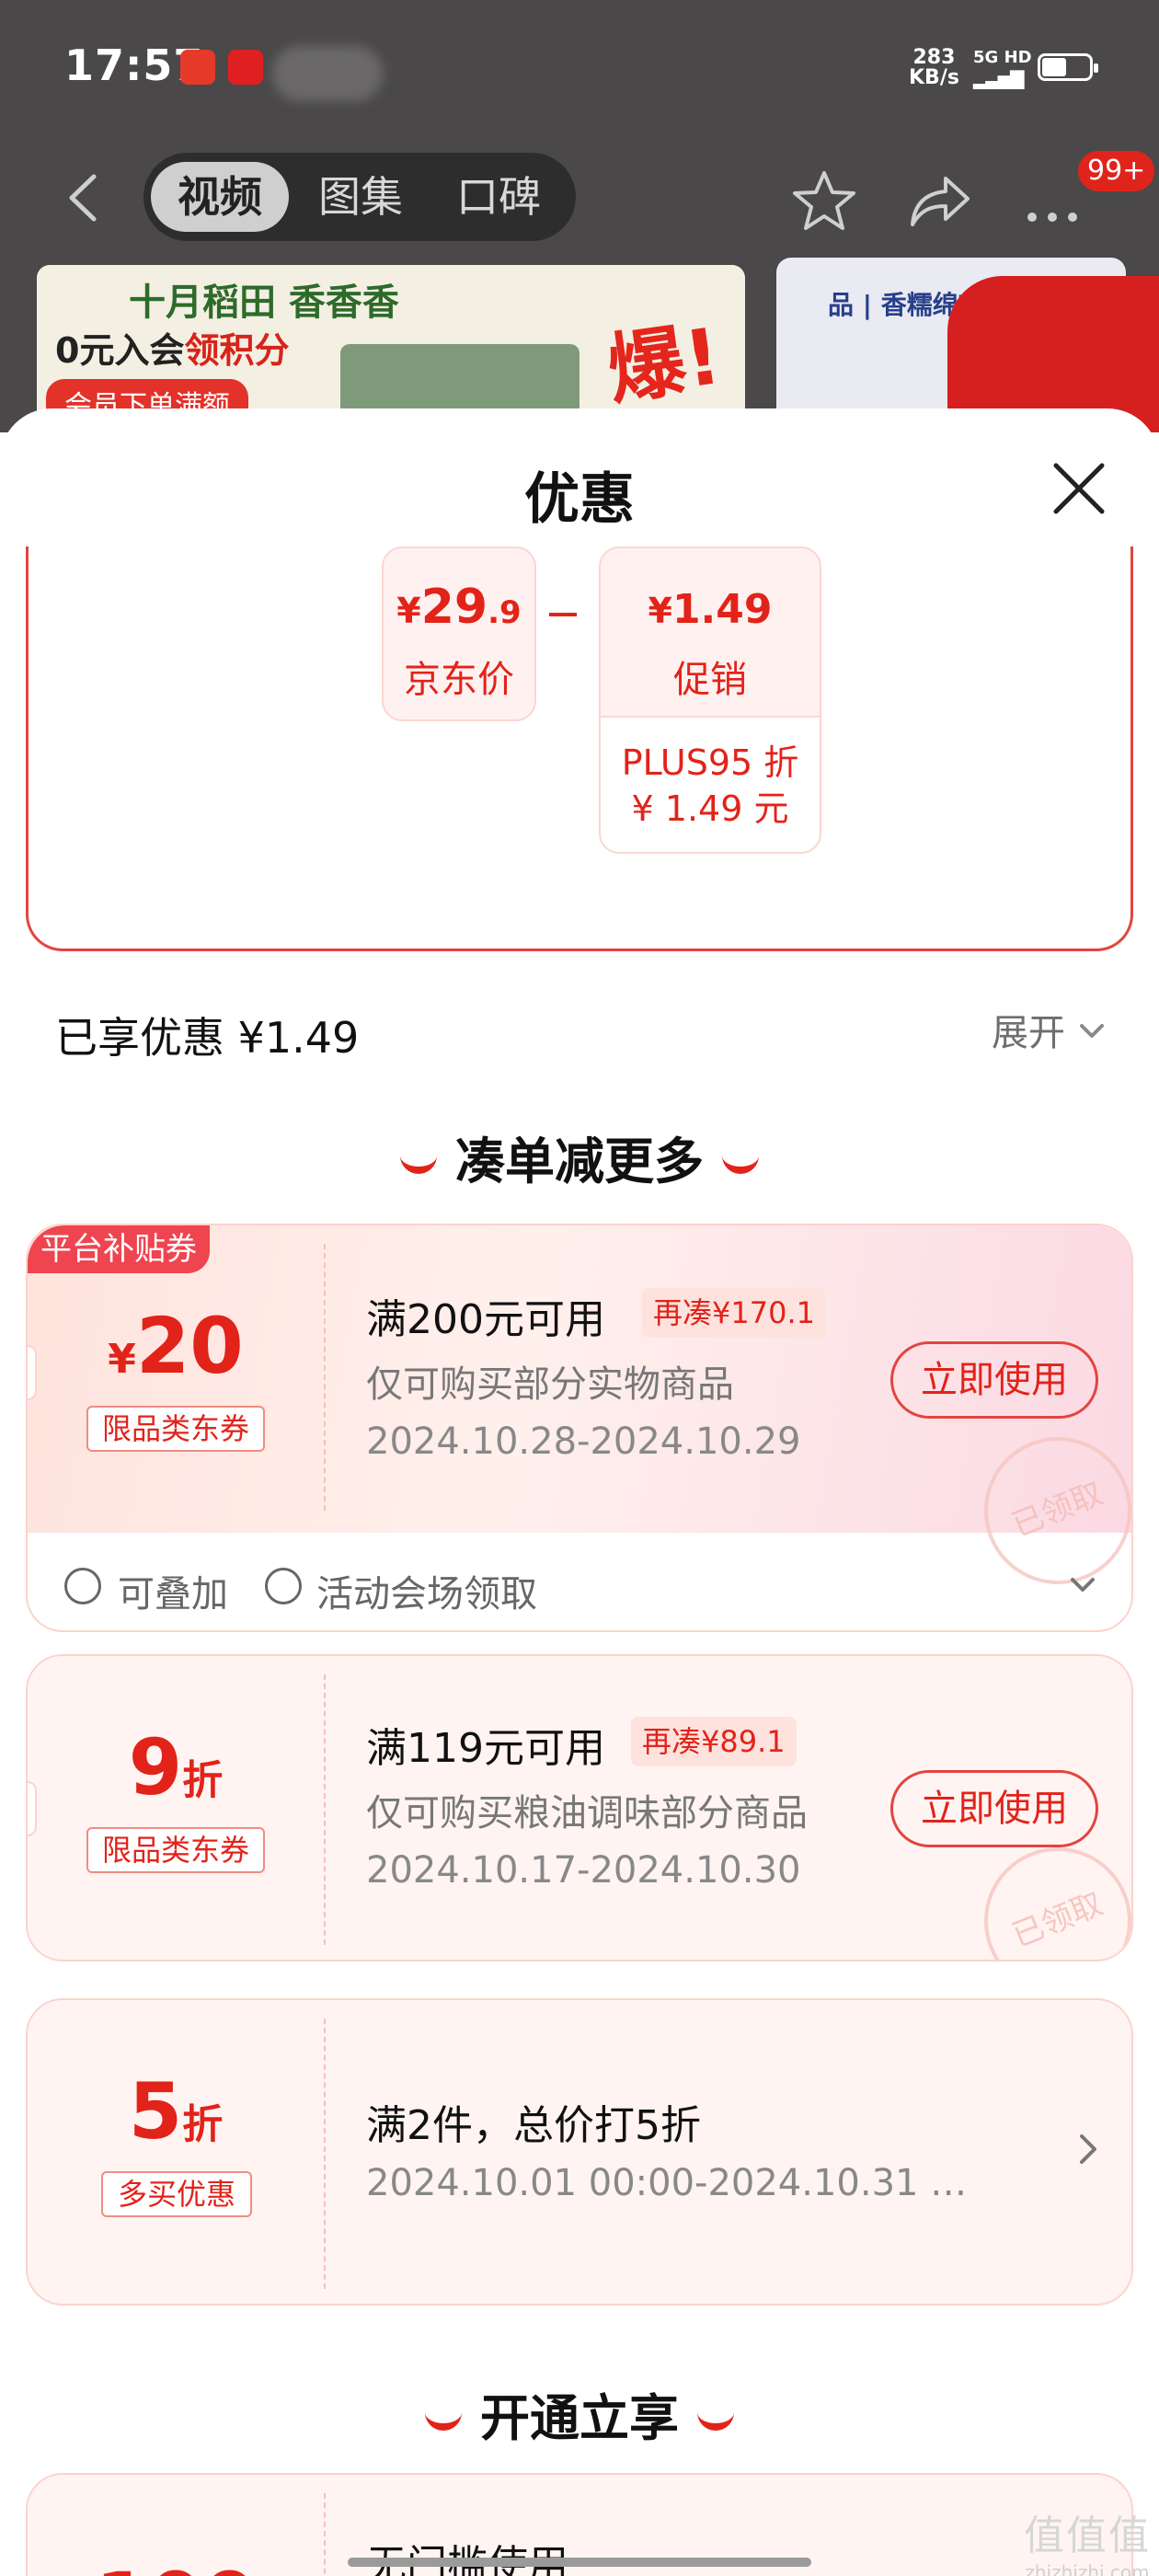 This screenshot has width=1159, height=2576. I want to click on network-speed-unit: KB/s, so click(934, 77).